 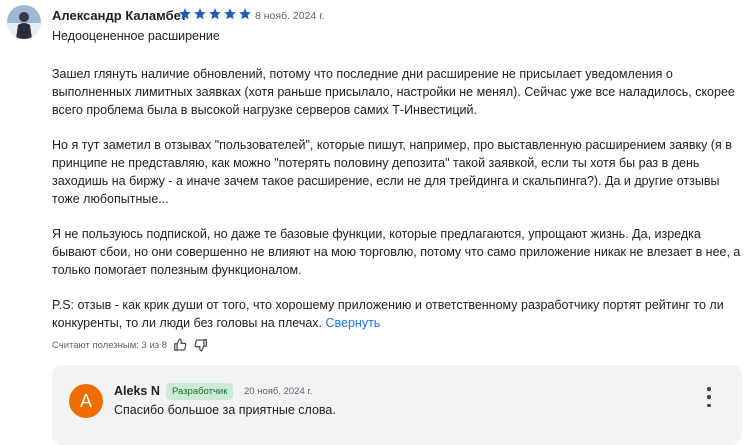 What do you see at coordinates (290, 16) in the screenshot?
I see `review-date: 8 нояб. 2024 г.` at bounding box center [290, 16].